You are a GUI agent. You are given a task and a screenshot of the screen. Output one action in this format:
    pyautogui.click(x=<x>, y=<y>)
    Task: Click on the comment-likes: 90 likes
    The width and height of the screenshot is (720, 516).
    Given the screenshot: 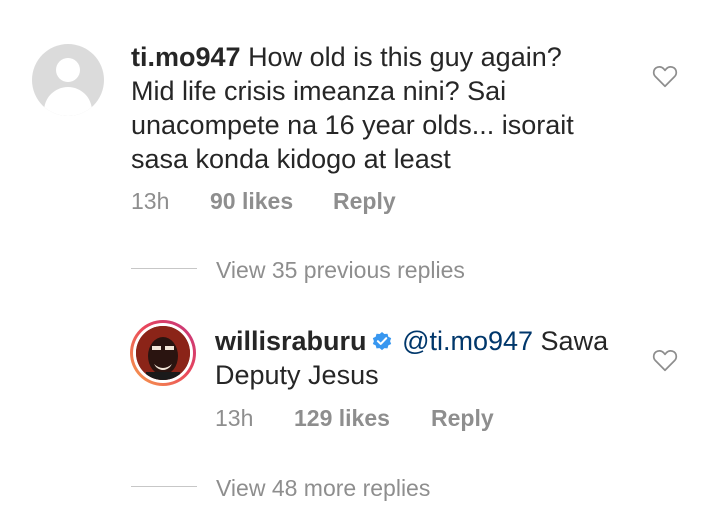 What is the action you would take?
    pyautogui.click(x=251, y=201)
    